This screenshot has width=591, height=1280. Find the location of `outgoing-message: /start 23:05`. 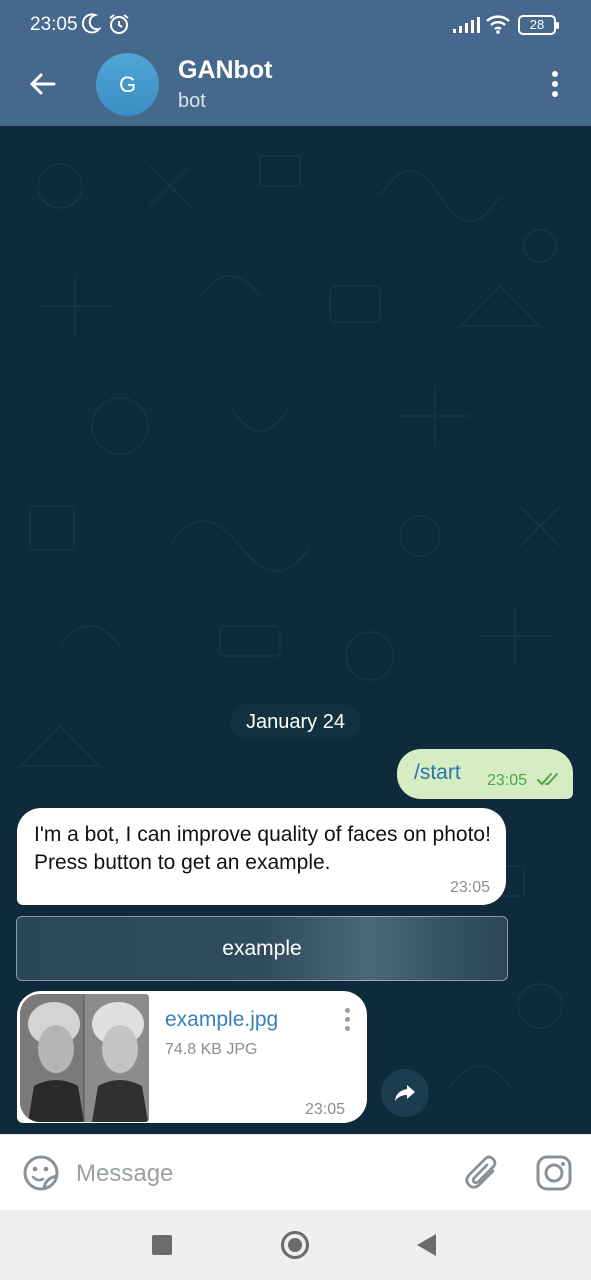

outgoing-message: /start 23:05 is located at coordinates (485, 774).